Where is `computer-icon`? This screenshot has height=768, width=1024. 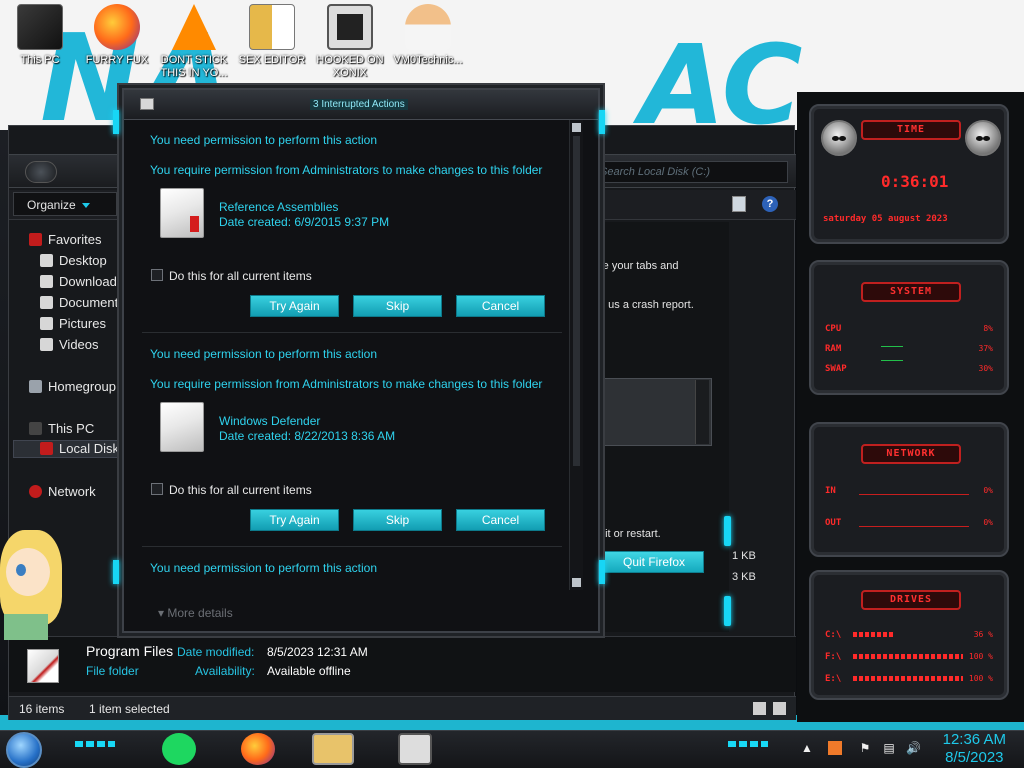 computer-icon is located at coordinates (35, 428).